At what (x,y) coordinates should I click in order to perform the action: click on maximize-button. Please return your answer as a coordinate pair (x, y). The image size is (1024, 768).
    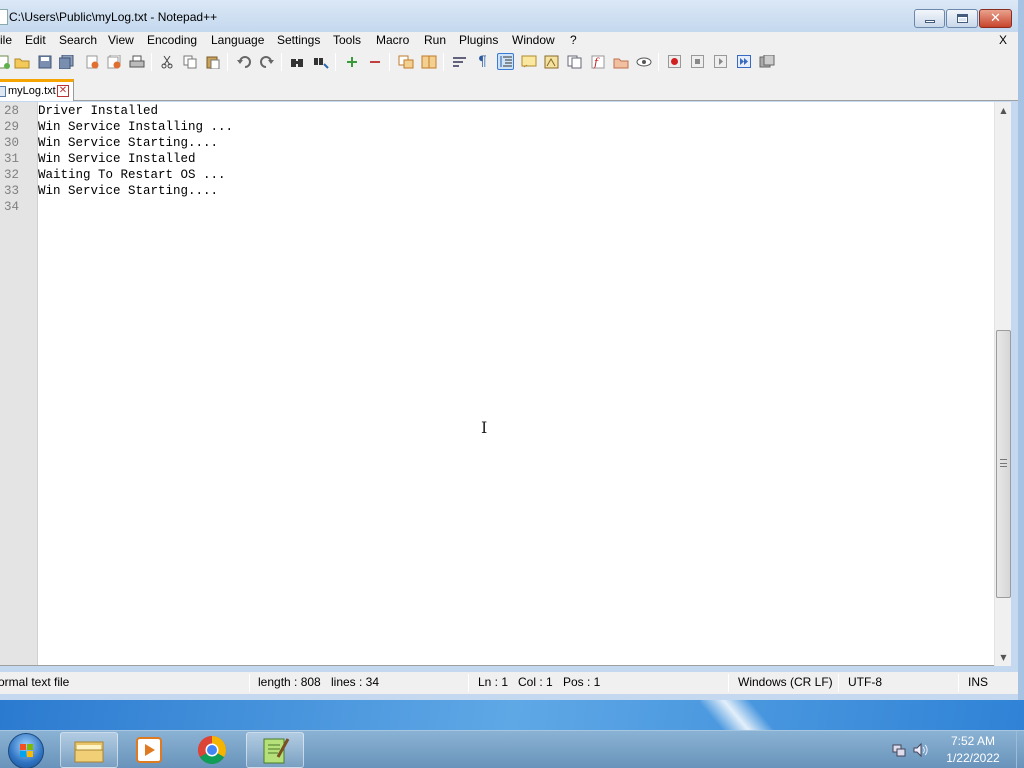
    Looking at the image, I should click on (962, 18).